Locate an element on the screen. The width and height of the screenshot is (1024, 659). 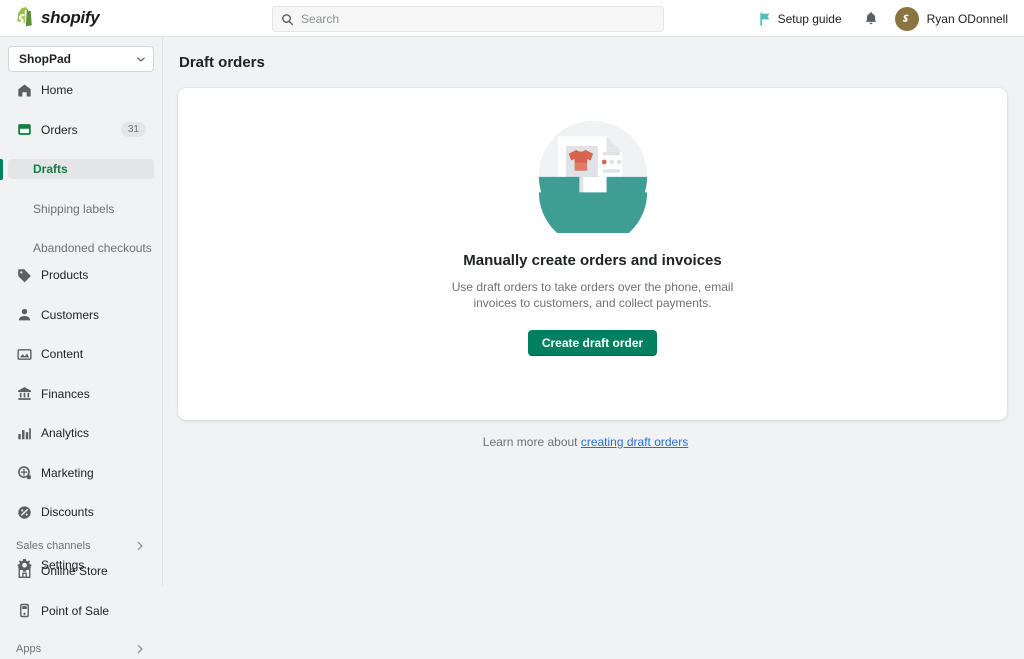
avatar-s-icon is located at coordinates (905, 18).